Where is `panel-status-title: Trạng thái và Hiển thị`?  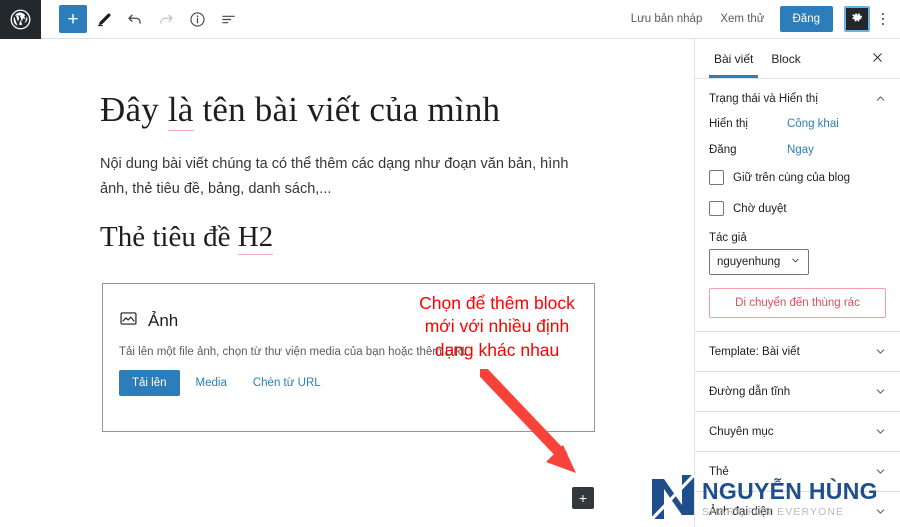 panel-status-title: Trạng thái và Hiển thị is located at coordinates (763, 98).